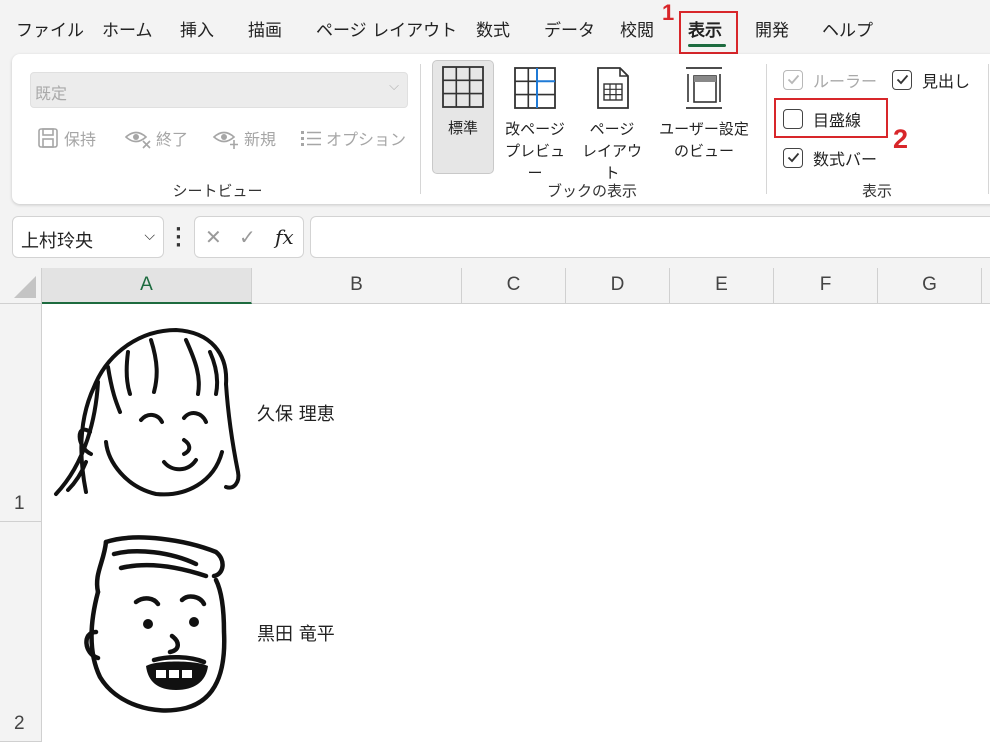  What do you see at coordinates (463, 87) in the screenshot?
I see `normal-view-icon` at bounding box center [463, 87].